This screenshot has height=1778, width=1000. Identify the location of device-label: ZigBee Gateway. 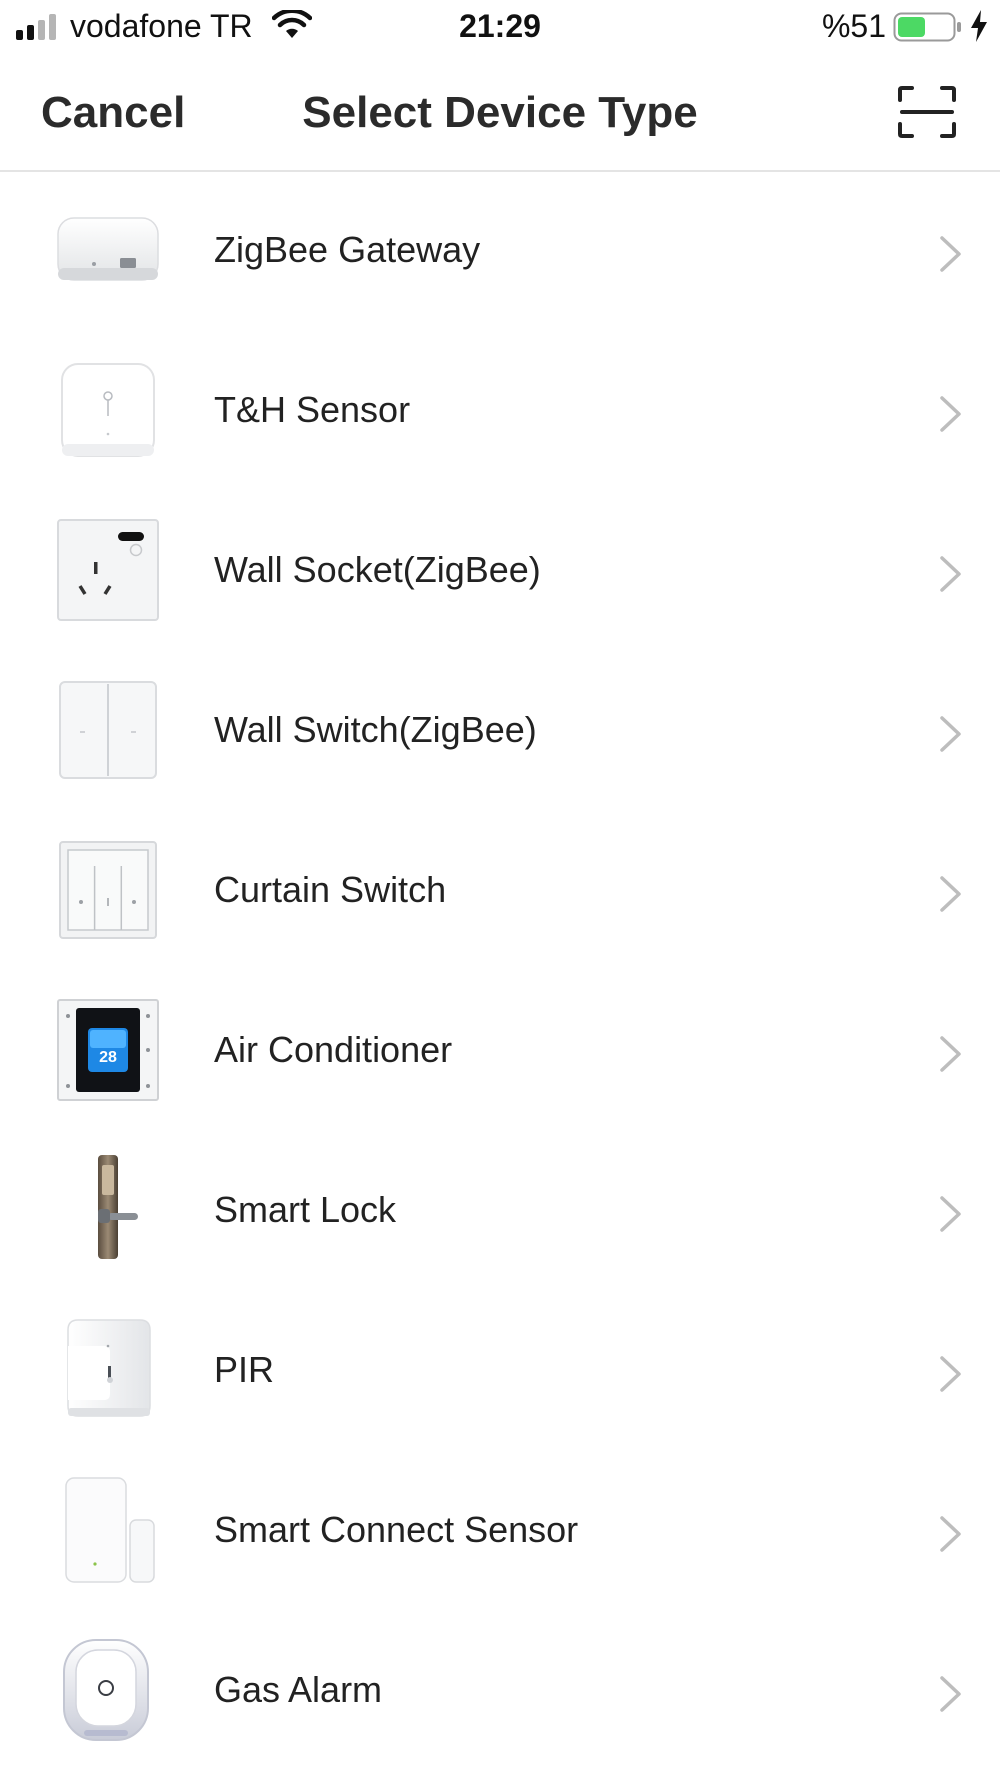
(347, 249).